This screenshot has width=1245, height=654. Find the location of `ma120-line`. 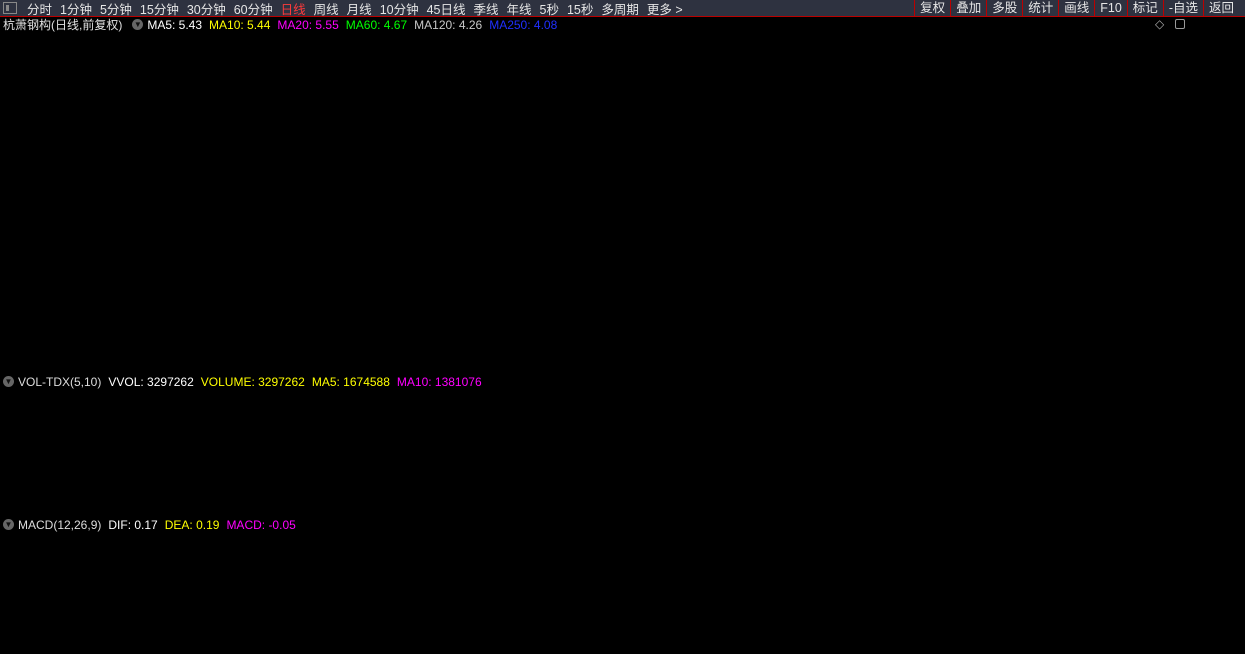

ma120-line is located at coordinates (569, 279).